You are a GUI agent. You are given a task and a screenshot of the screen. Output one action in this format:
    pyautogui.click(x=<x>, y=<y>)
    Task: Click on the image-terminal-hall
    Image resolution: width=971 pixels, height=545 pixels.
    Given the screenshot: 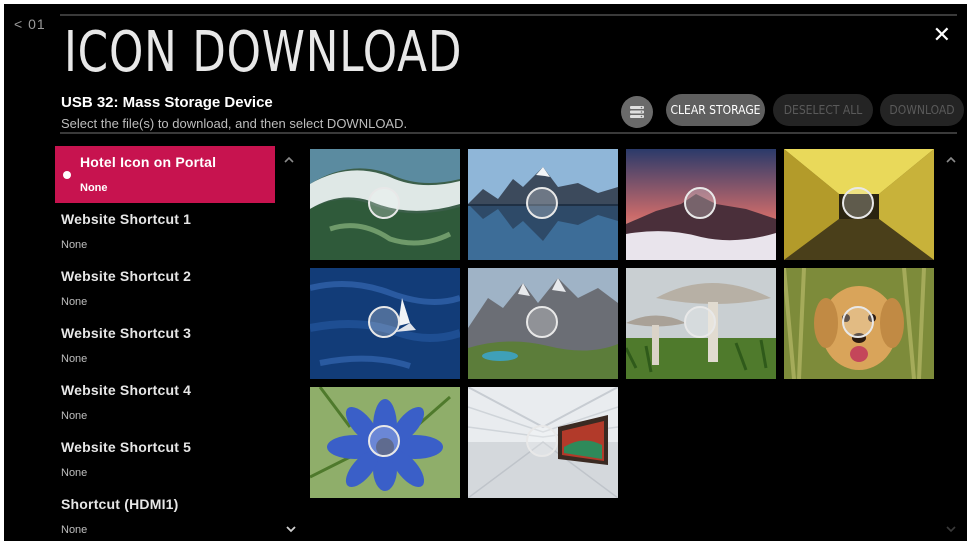 What is the action you would take?
    pyautogui.click(x=543, y=442)
    